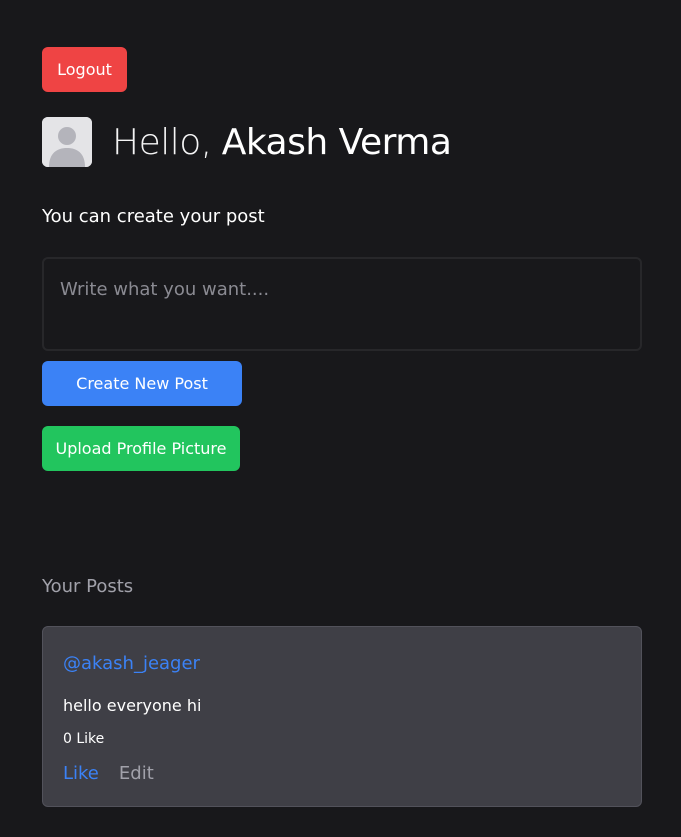  I want to click on post-like-count: 0 Like, so click(84, 739).